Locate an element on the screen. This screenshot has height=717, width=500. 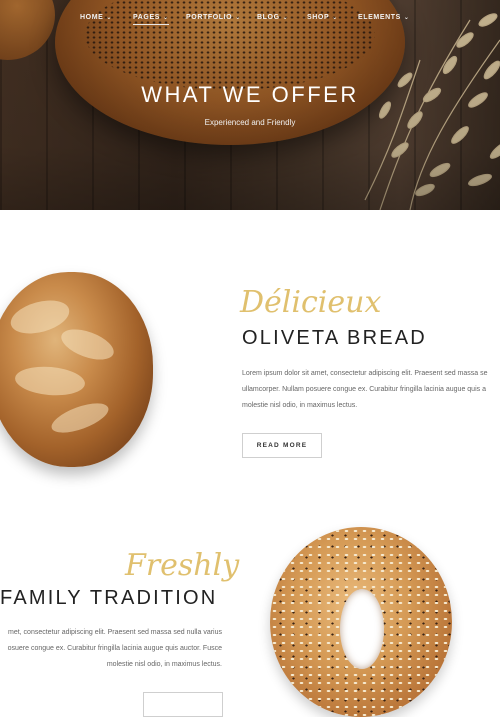
nav-item-home: HOME ⌄ is located at coordinates (96, 17).